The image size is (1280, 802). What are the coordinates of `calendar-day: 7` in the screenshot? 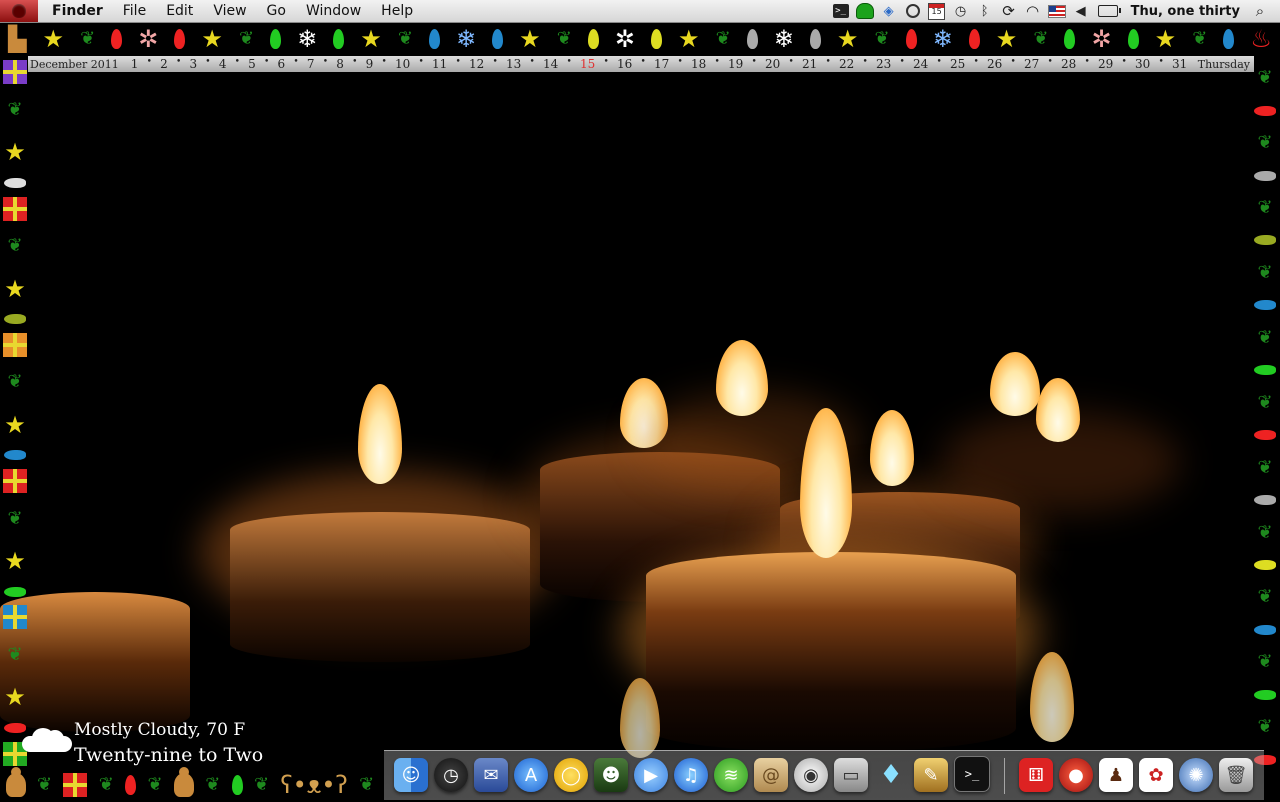 It's located at (310, 64).